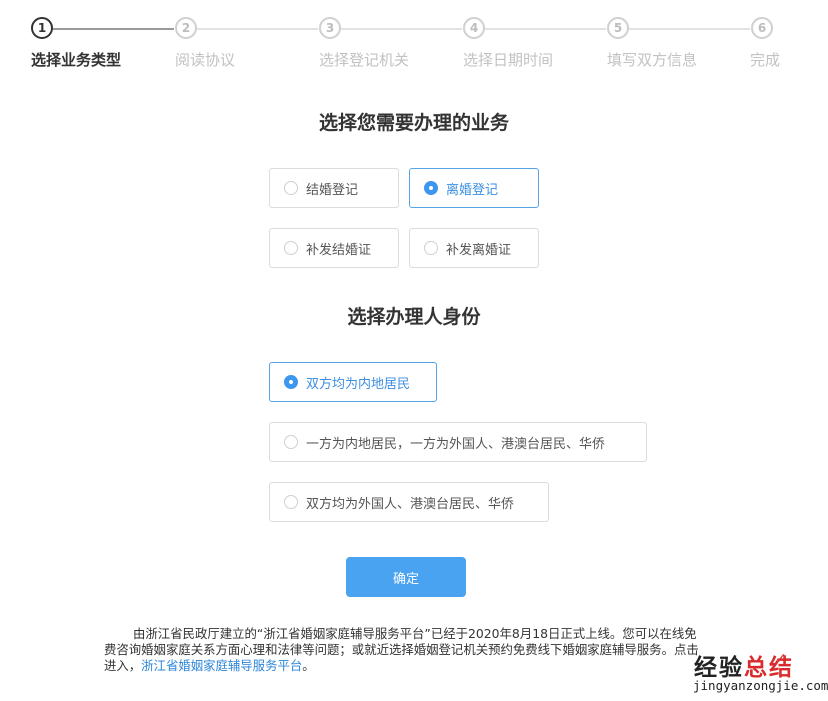  I want to click on step-4-indicator: 4, so click(474, 28).